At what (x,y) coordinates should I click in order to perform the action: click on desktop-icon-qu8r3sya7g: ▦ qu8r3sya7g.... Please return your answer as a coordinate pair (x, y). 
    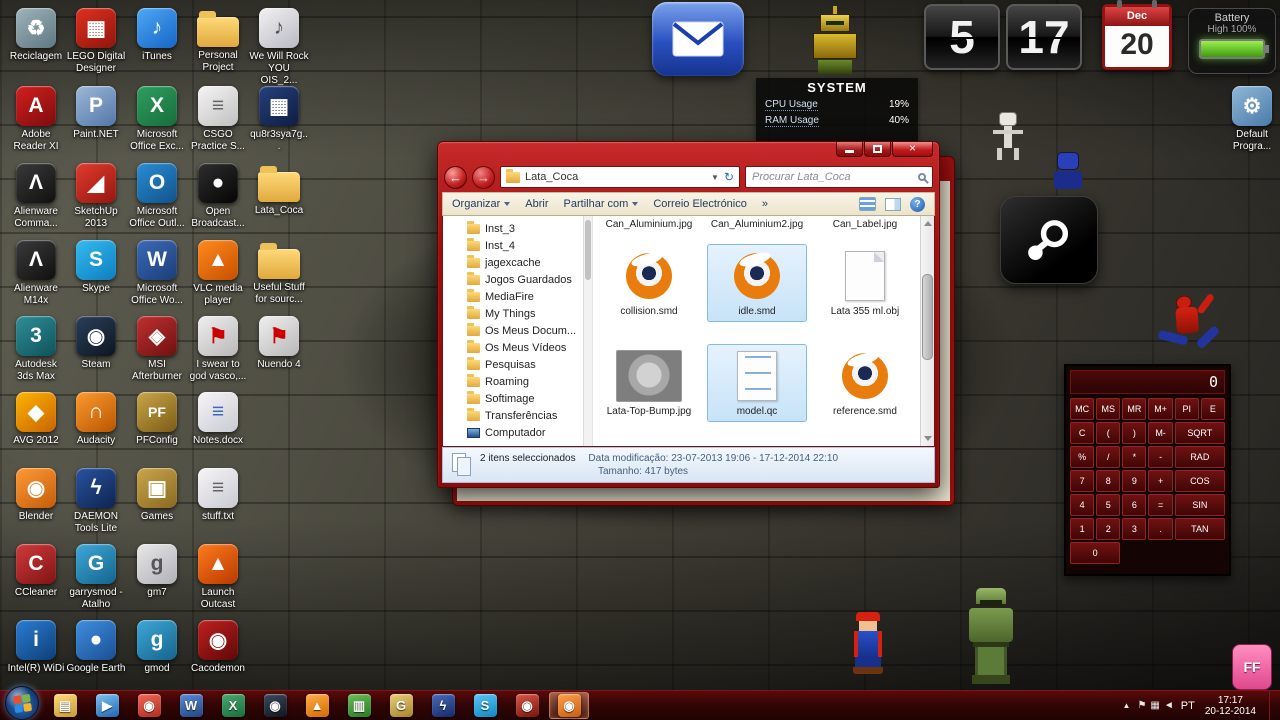
    Looking at the image, I should click on (279, 119).